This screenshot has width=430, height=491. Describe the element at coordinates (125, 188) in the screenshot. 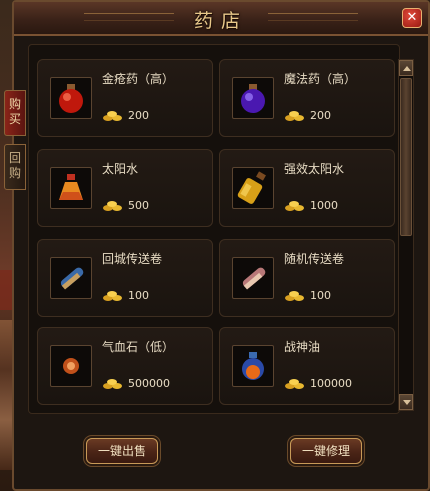

I see `shop-item: 太阳水 500` at that location.